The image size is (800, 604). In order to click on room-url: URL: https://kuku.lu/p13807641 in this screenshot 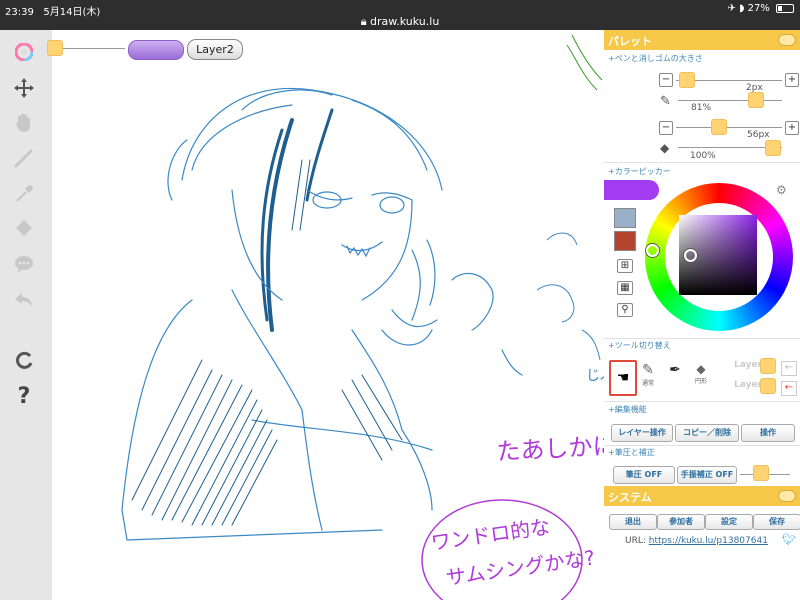, I will do `click(696, 541)`.